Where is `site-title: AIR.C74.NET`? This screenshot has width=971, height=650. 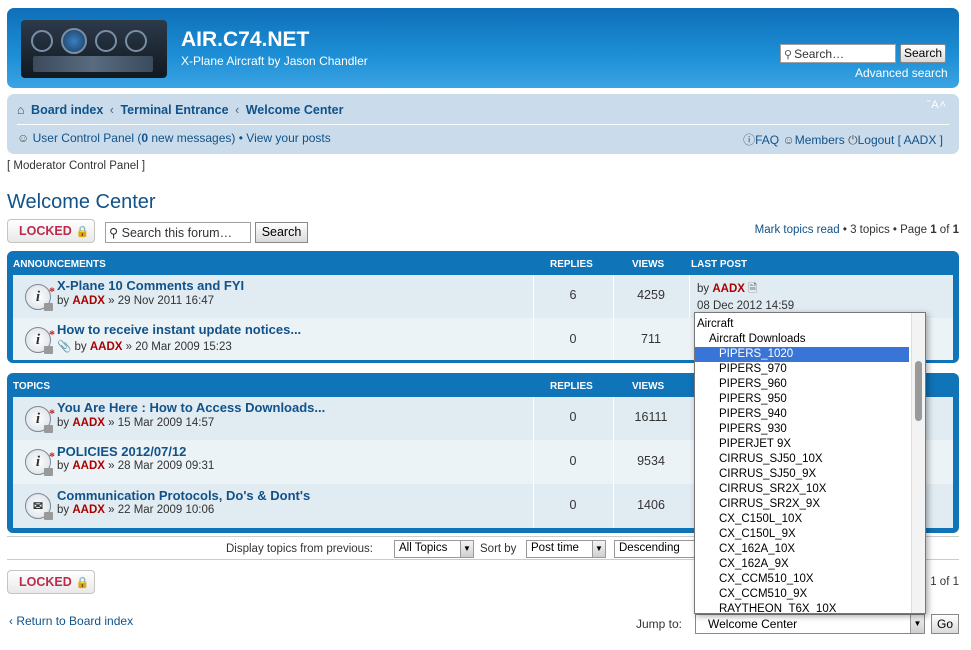
site-title: AIR.C74.NET is located at coordinates (245, 40).